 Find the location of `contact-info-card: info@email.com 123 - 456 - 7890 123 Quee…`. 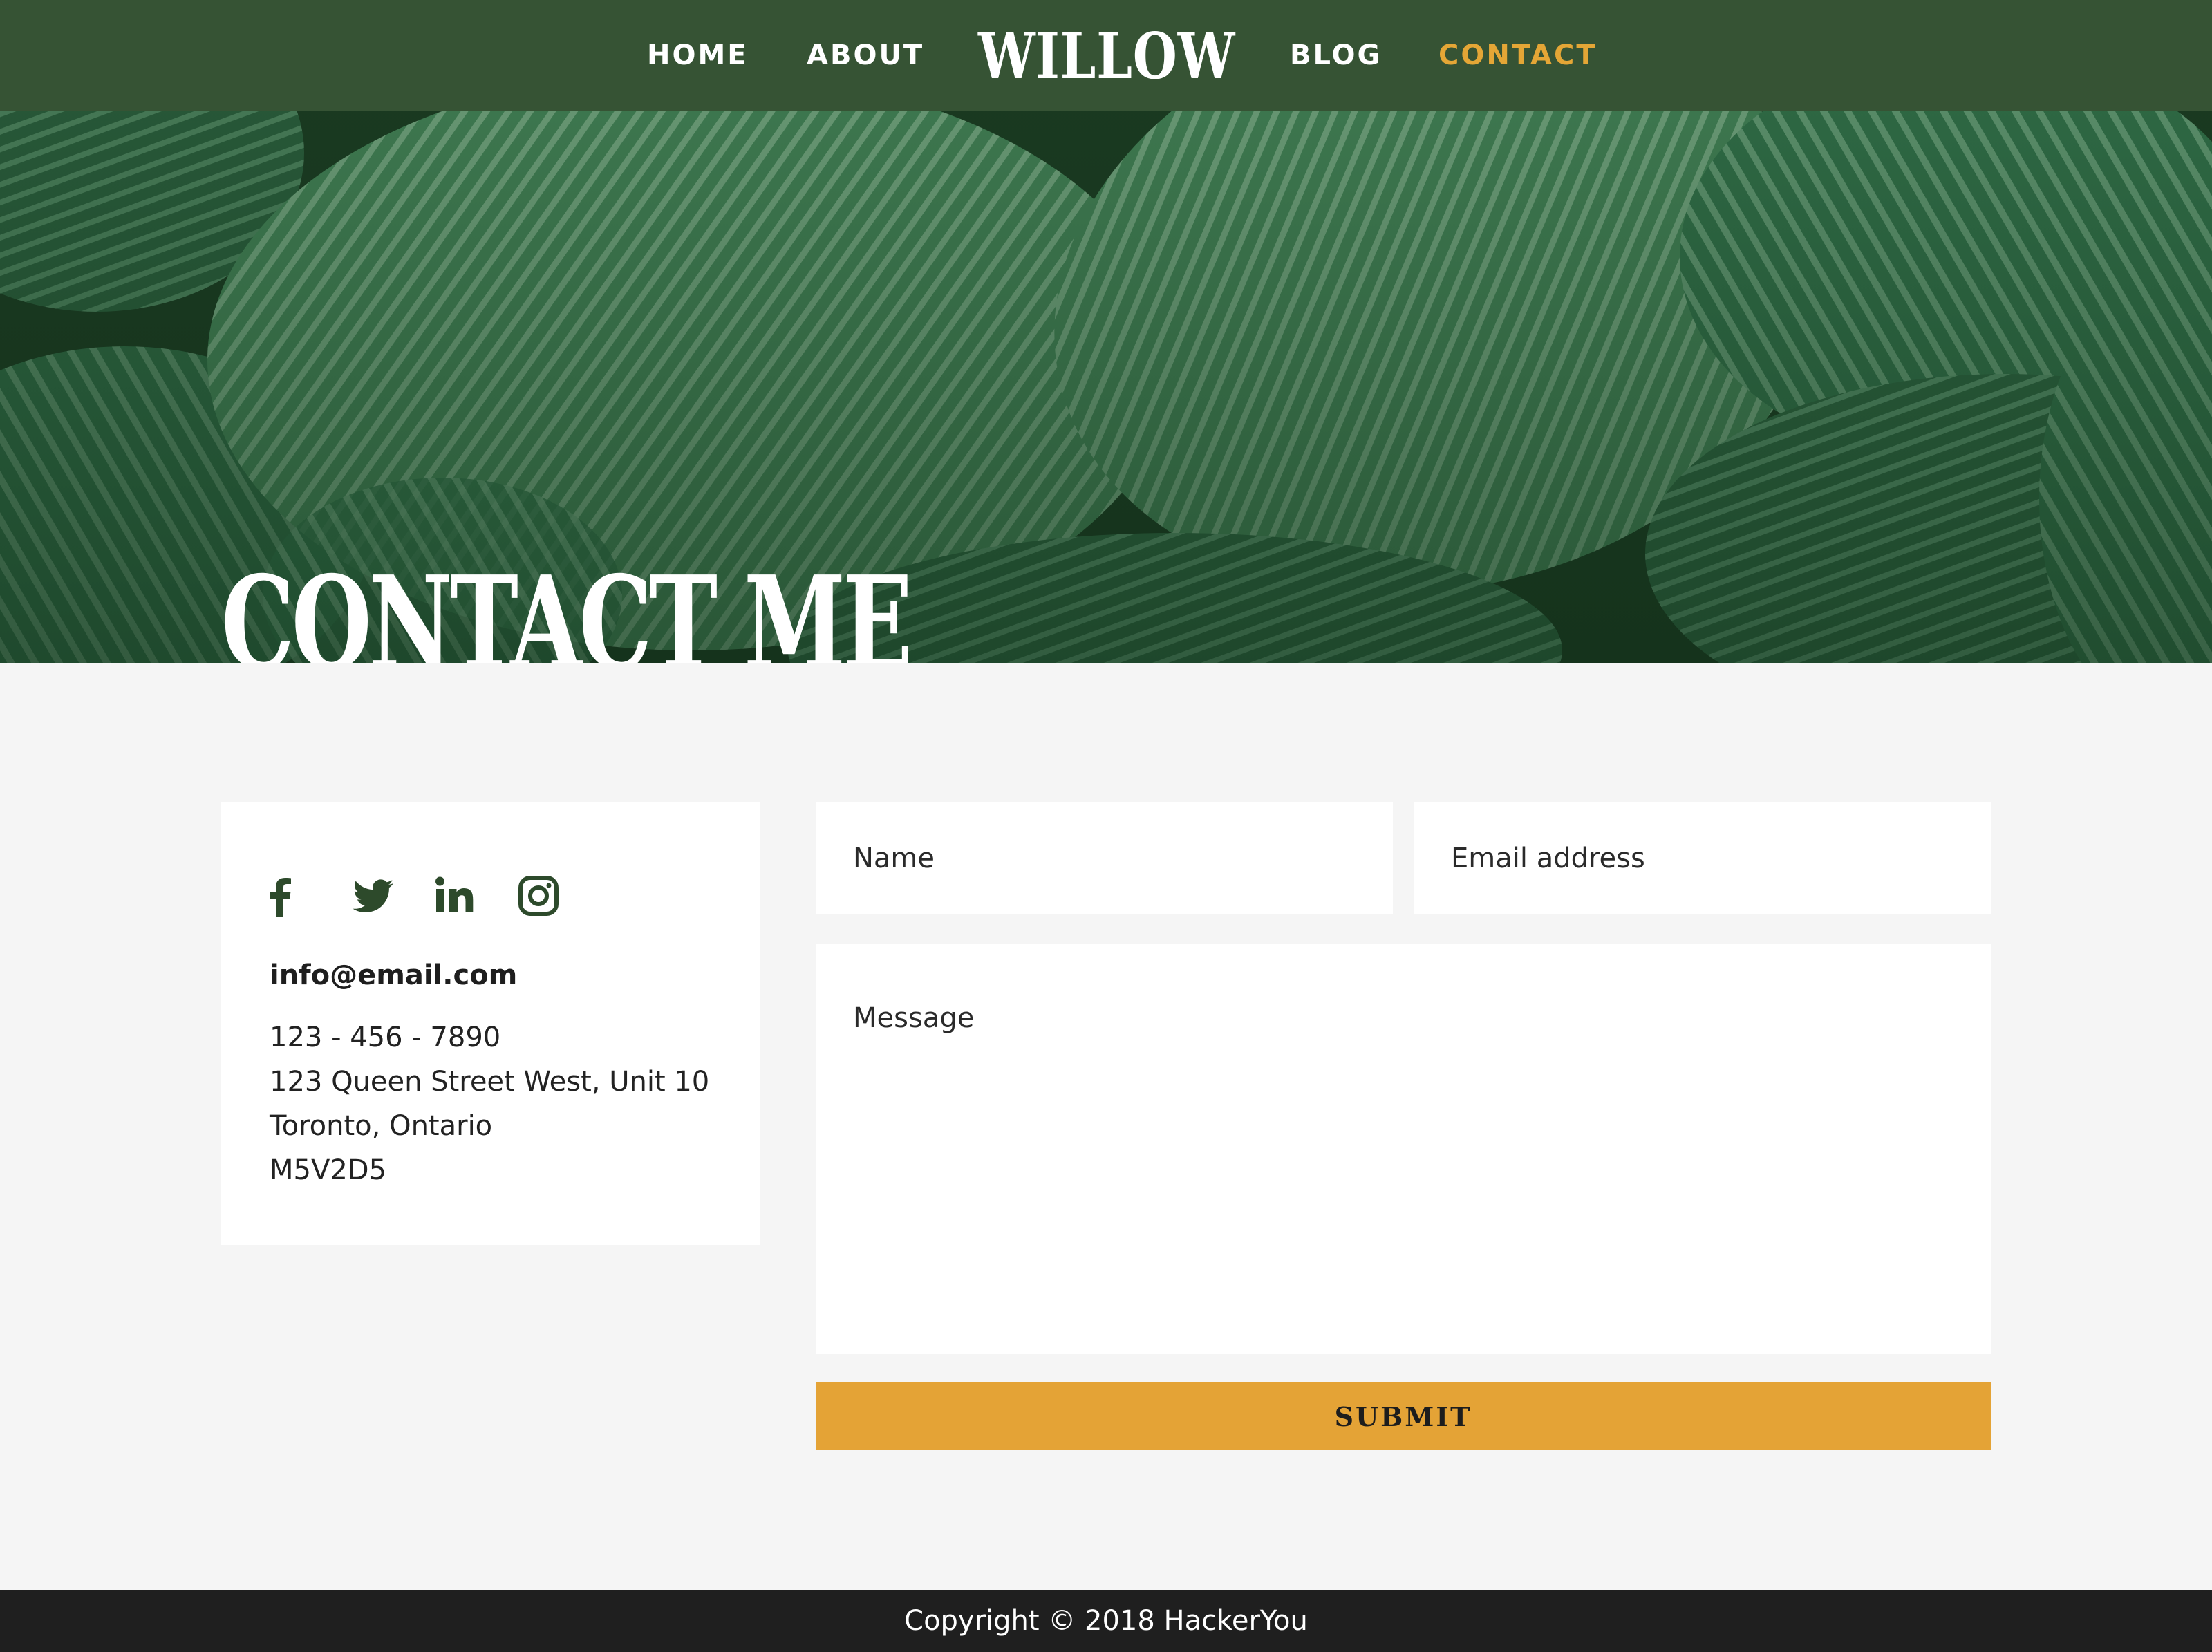

contact-info-card: info@email.com 123 - 456 - 7890 123 Quee… is located at coordinates (490, 1023).